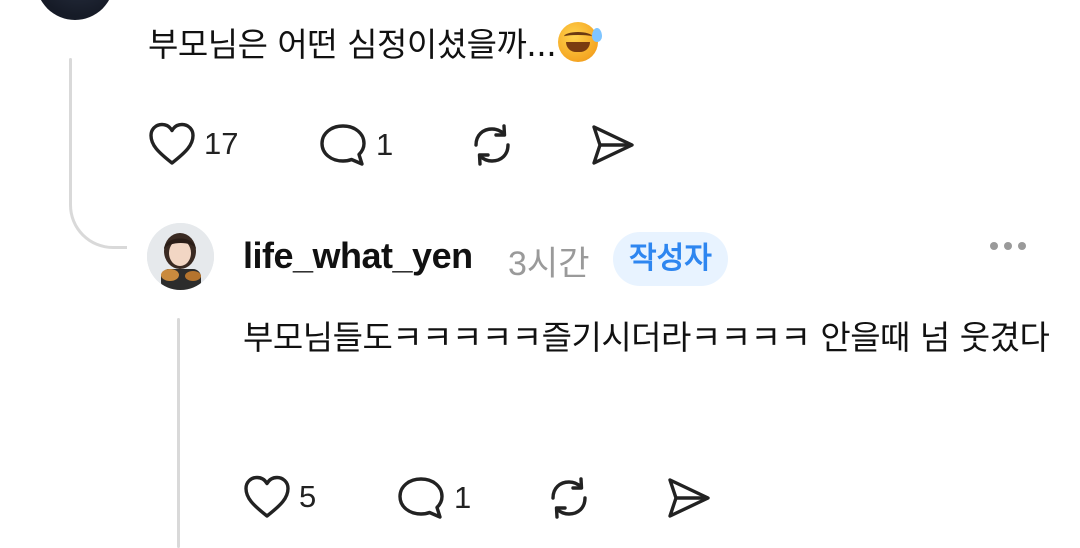  I want to click on parent-avatar, so click(75, 10).